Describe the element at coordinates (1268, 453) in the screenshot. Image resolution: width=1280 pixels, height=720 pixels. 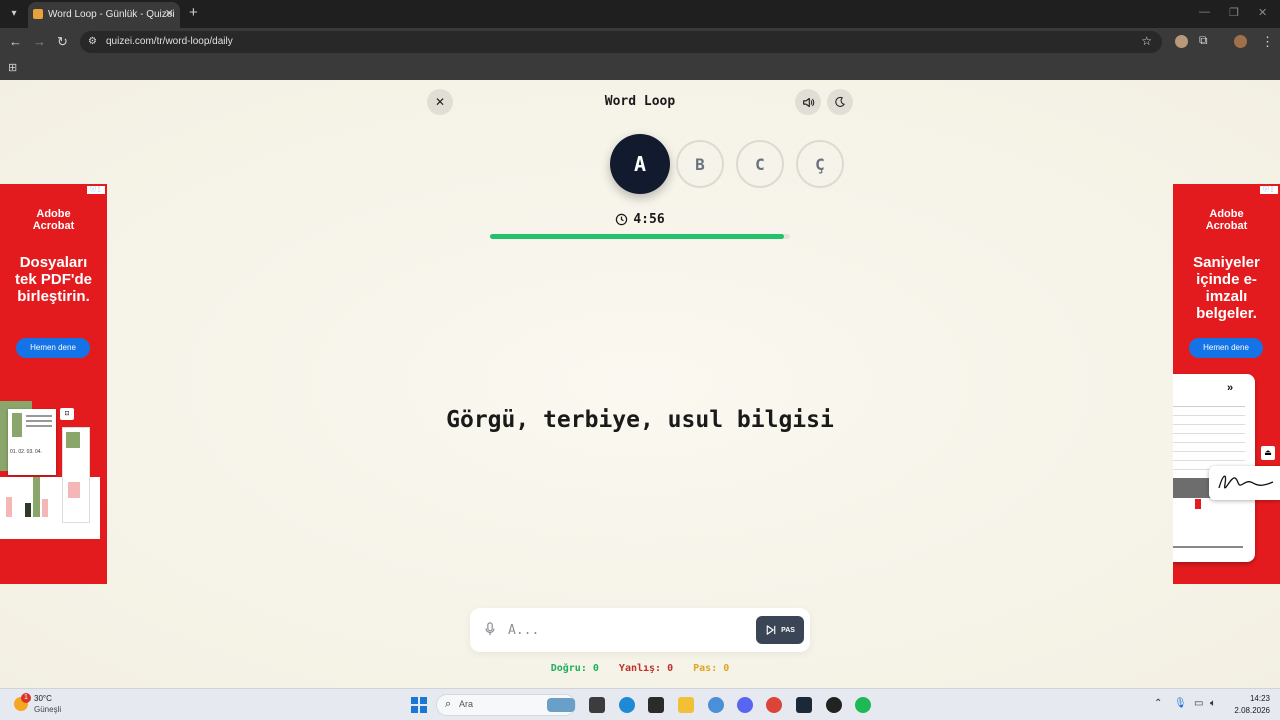
I see `ad-lock-icon: ⏏` at that location.